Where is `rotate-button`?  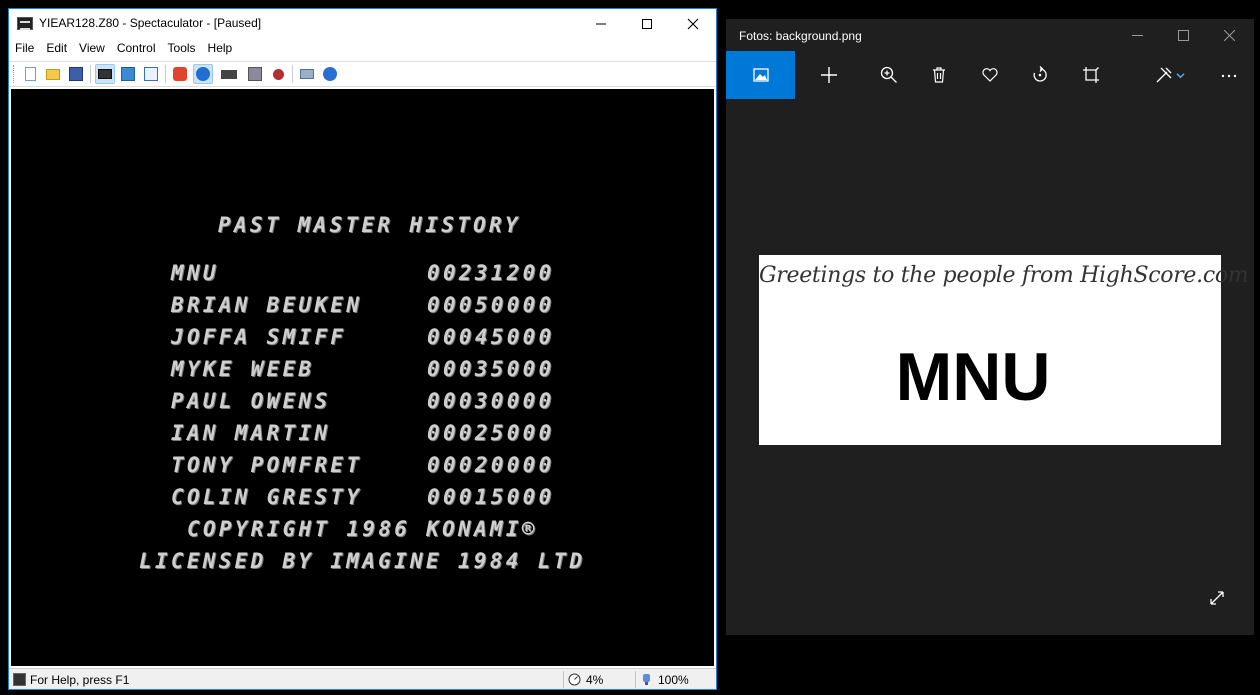 rotate-button is located at coordinates (1040, 75).